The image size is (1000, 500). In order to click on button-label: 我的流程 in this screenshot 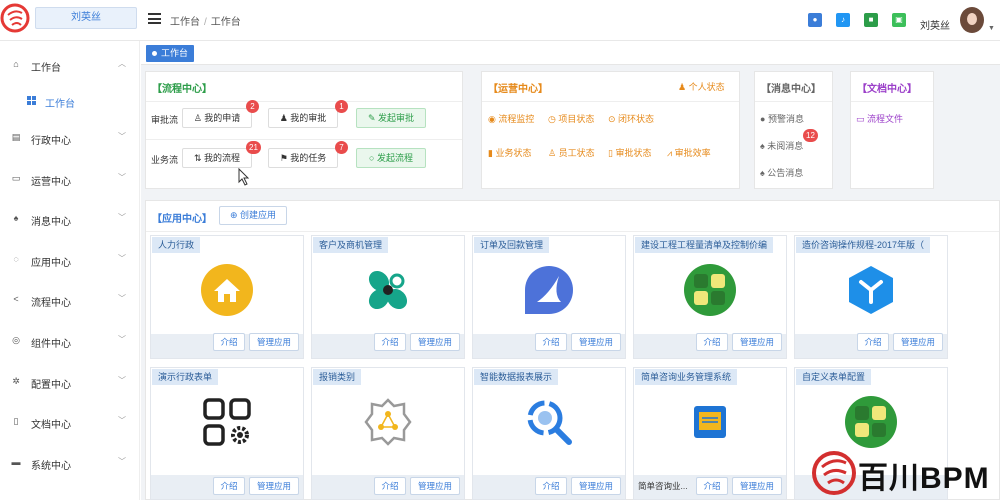, I will do `click(222, 158)`.